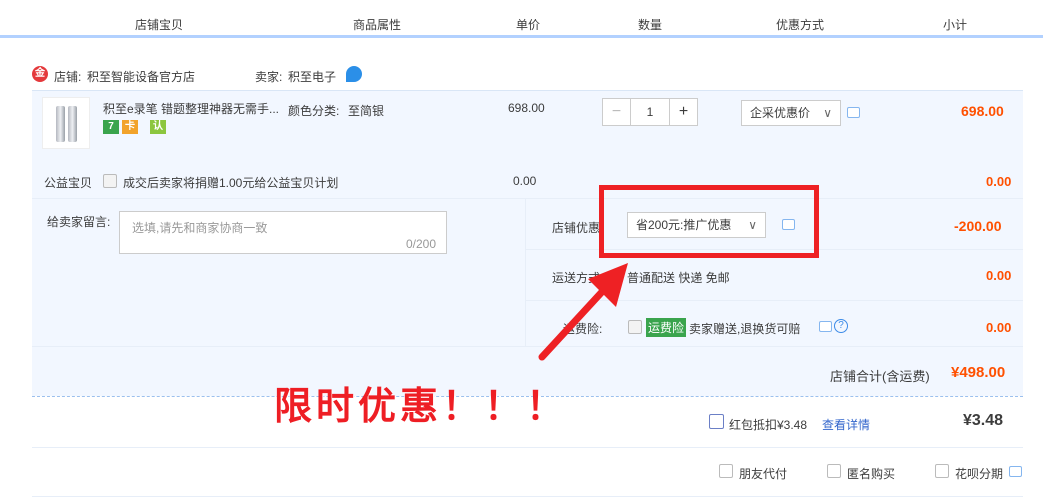 This screenshot has width=1043, height=504. I want to click on help-icon: ?, so click(841, 326).